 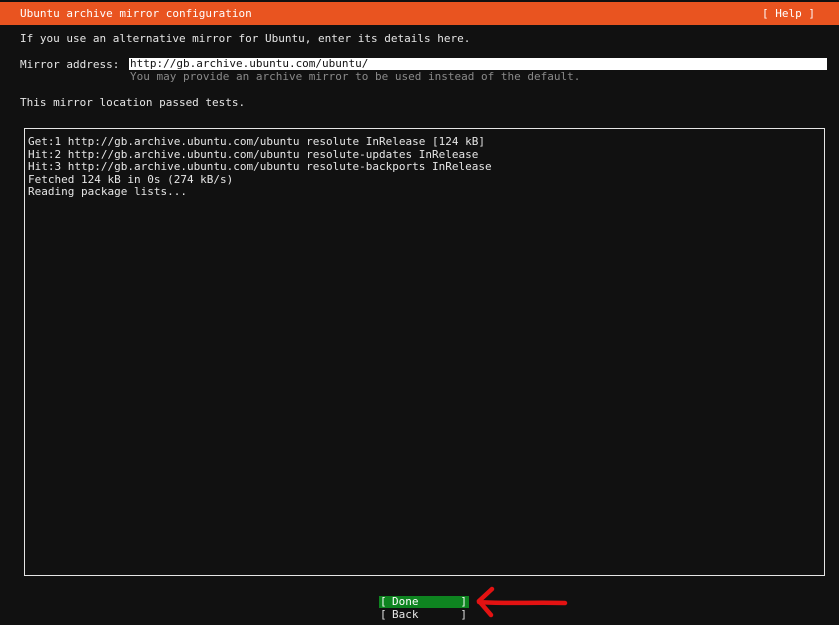 What do you see at coordinates (463, 614) in the screenshot?
I see `back-close-bracket: ]` at bounding box center [463, 614].